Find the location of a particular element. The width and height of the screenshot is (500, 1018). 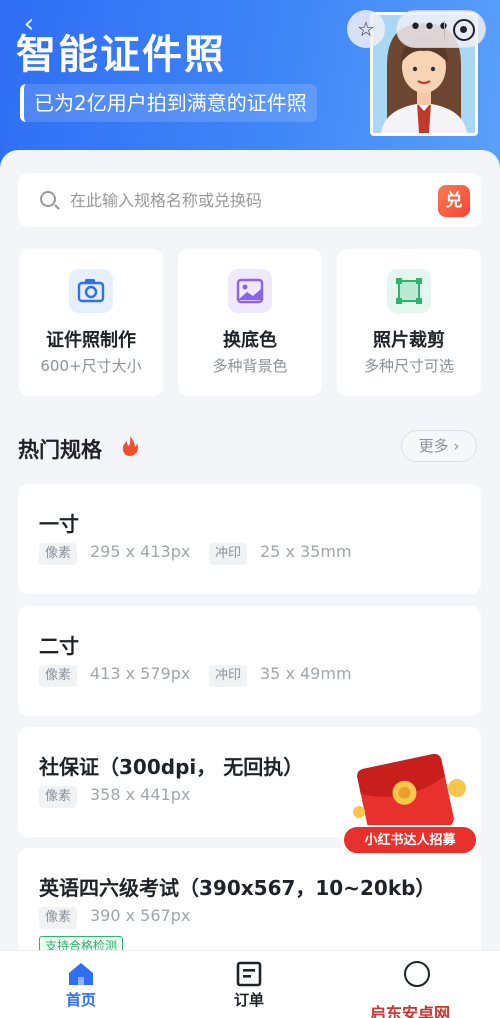

home-icon is located at coordinates (81, 974).